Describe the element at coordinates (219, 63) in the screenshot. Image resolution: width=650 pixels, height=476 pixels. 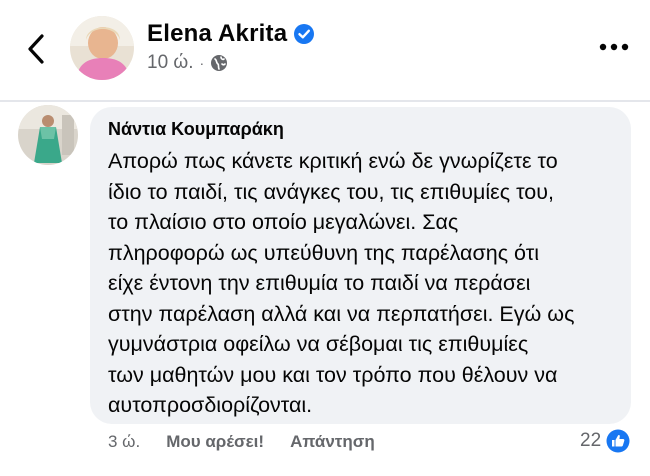
I see `globe-icon` at that location.